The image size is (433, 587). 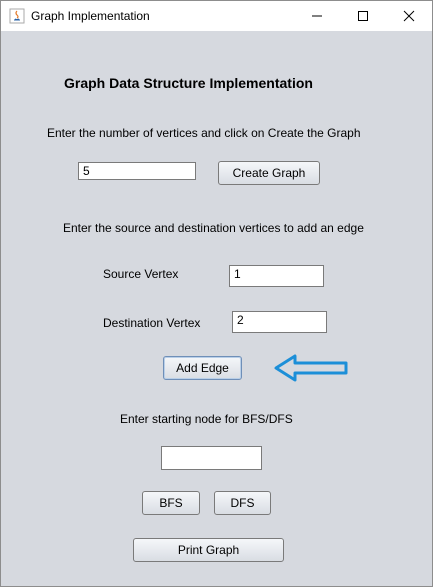 I want to click on bfs-button: BFS, so click(x=171, y=503).